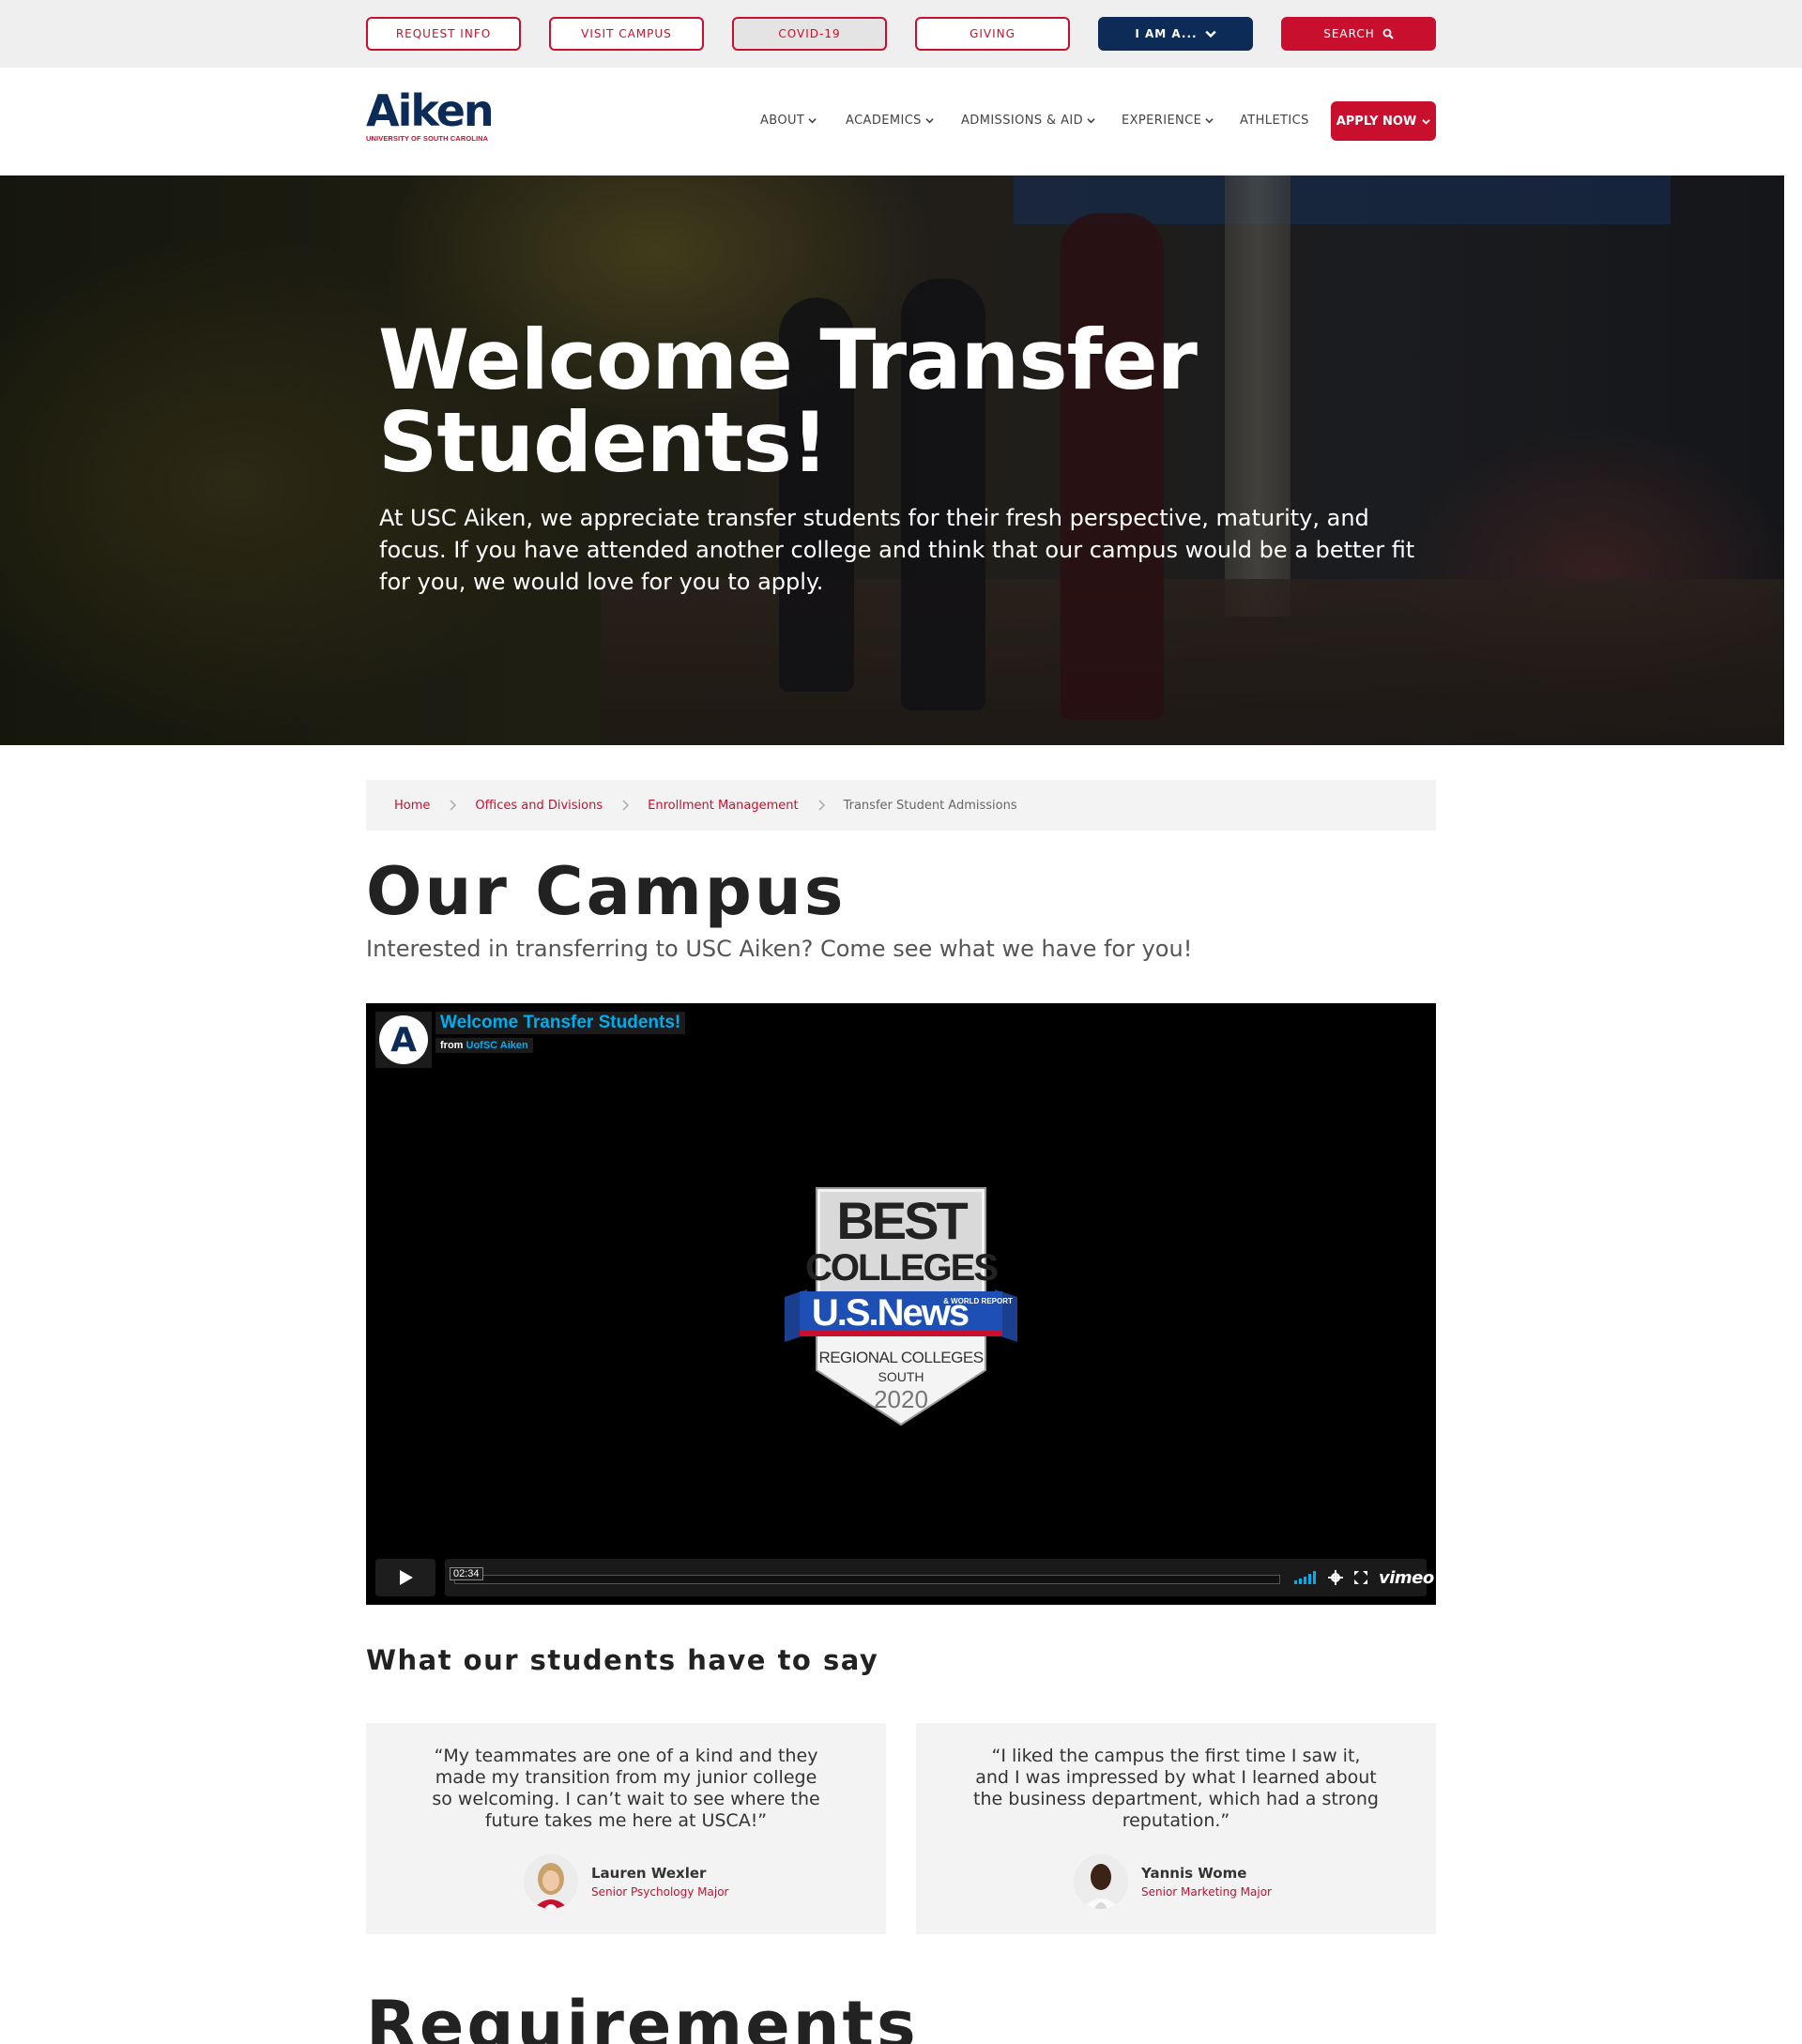 Image resolution: width=1802 pixels, height=2044 pixels. What do you see at coordinates (1194, 1873) in the screenshot?
I see `testimonial-name: Yannis Wome` at bounding box center [1194, 1873].